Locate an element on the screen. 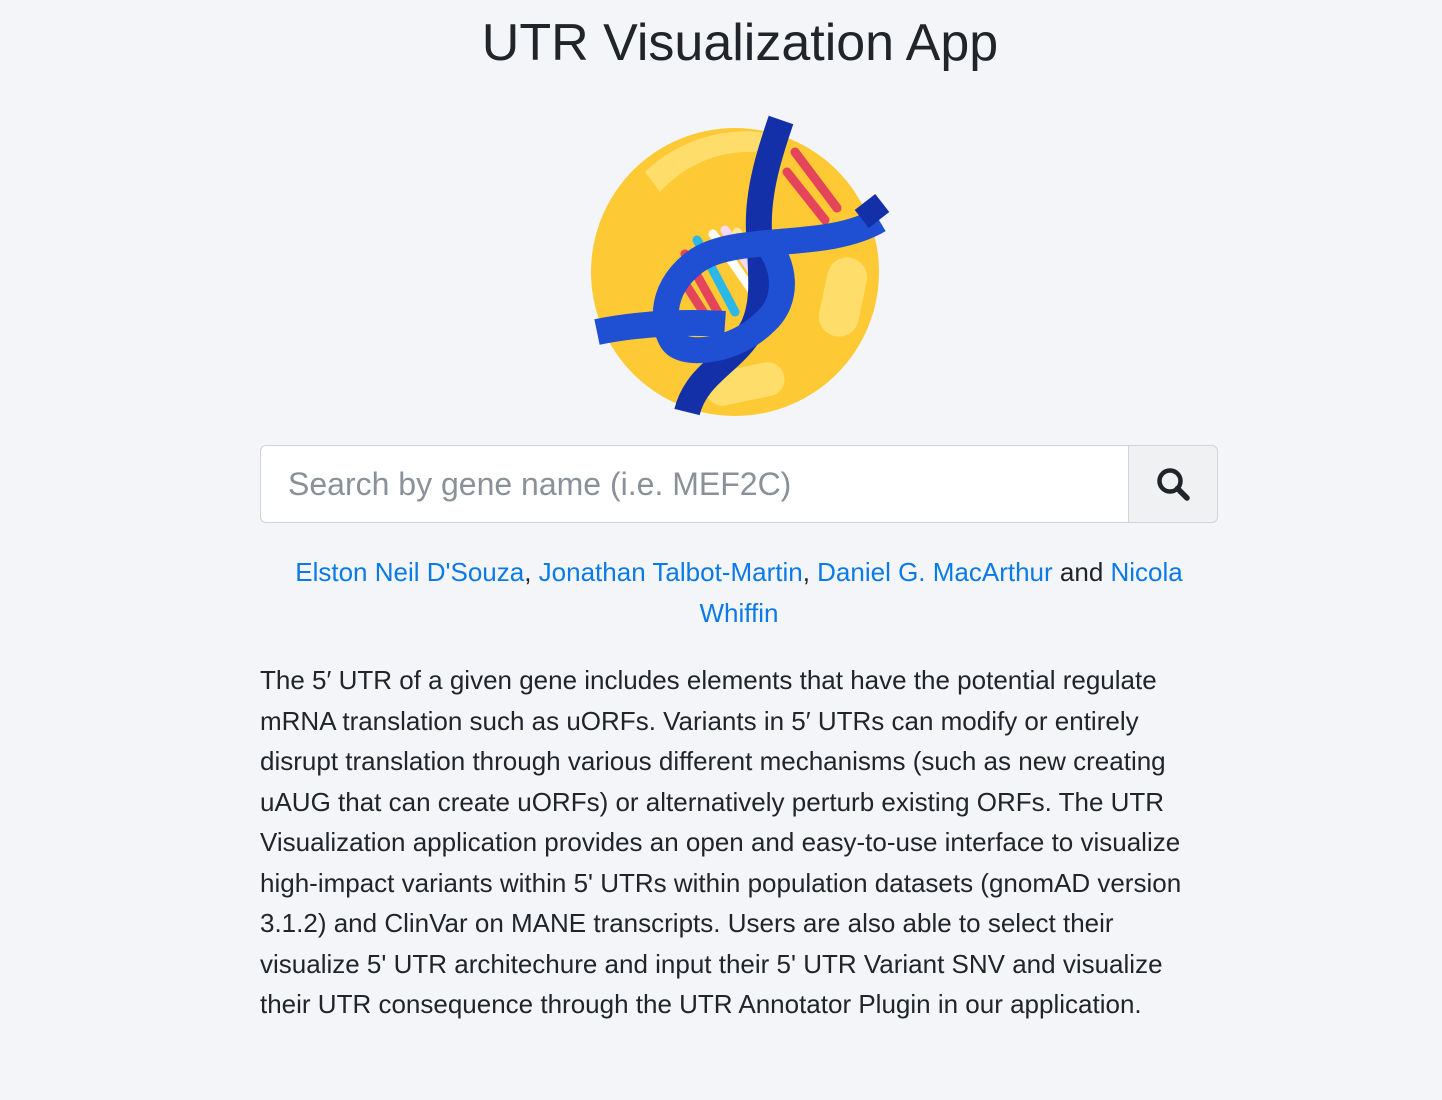  dna-logo is located at coordinates (740, 267).